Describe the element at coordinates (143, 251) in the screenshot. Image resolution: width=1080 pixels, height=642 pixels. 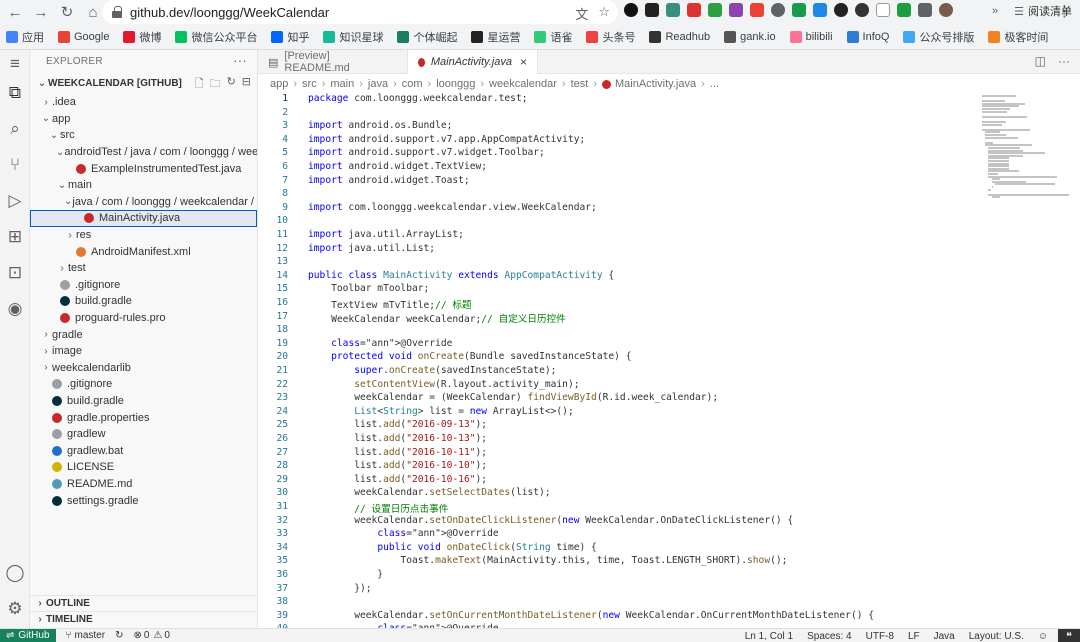
I see `file-tree-item: AndroidManifest.xml` at that location.